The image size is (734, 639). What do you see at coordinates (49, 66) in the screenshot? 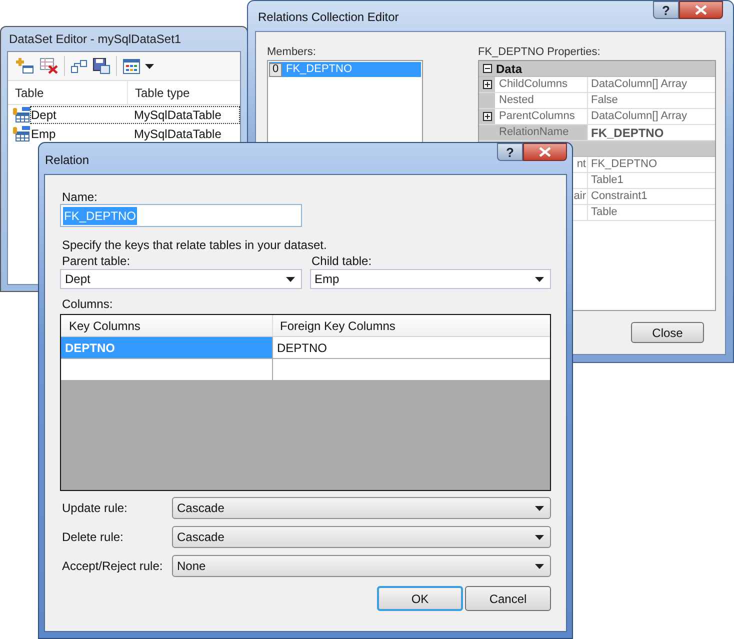
I see `delete-table-icon` at bounding box center [49, 66].